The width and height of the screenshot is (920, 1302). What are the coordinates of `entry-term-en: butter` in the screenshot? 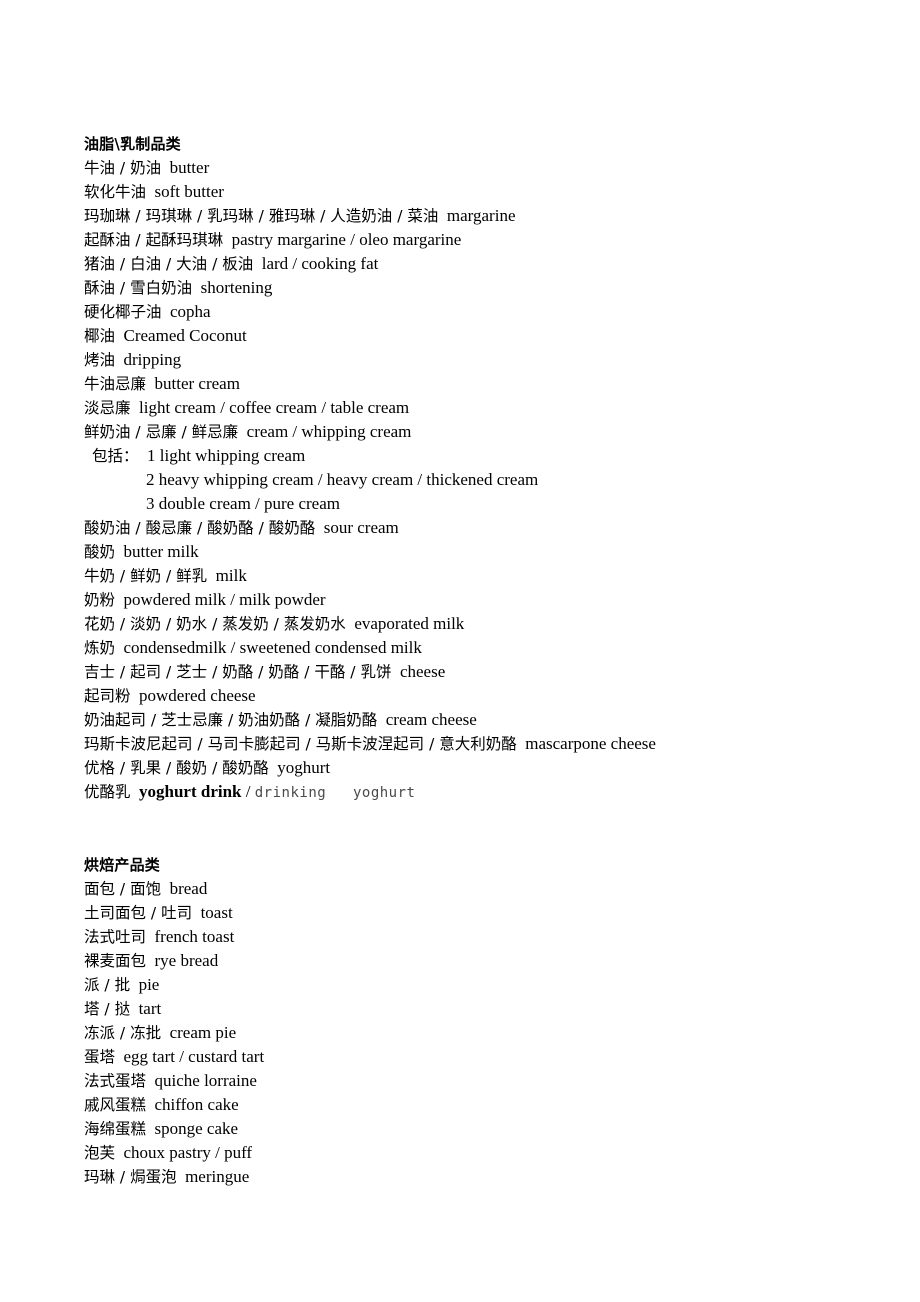 It's located at (189, 167).